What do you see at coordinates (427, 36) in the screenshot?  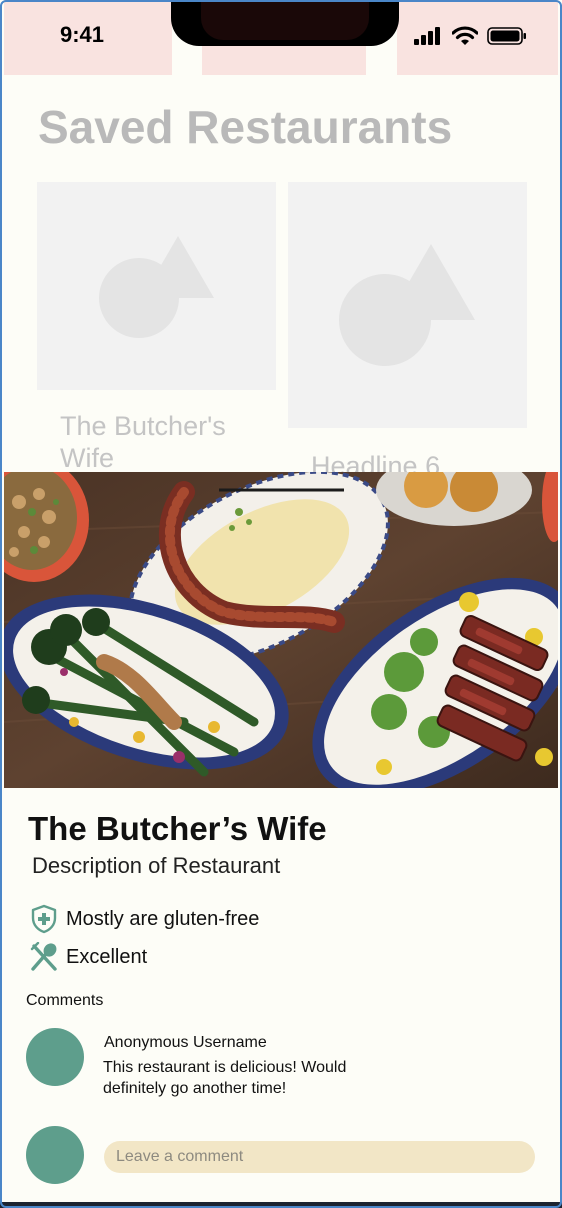 I see `cellular-signal-icon` at bounding box center [427, 36].